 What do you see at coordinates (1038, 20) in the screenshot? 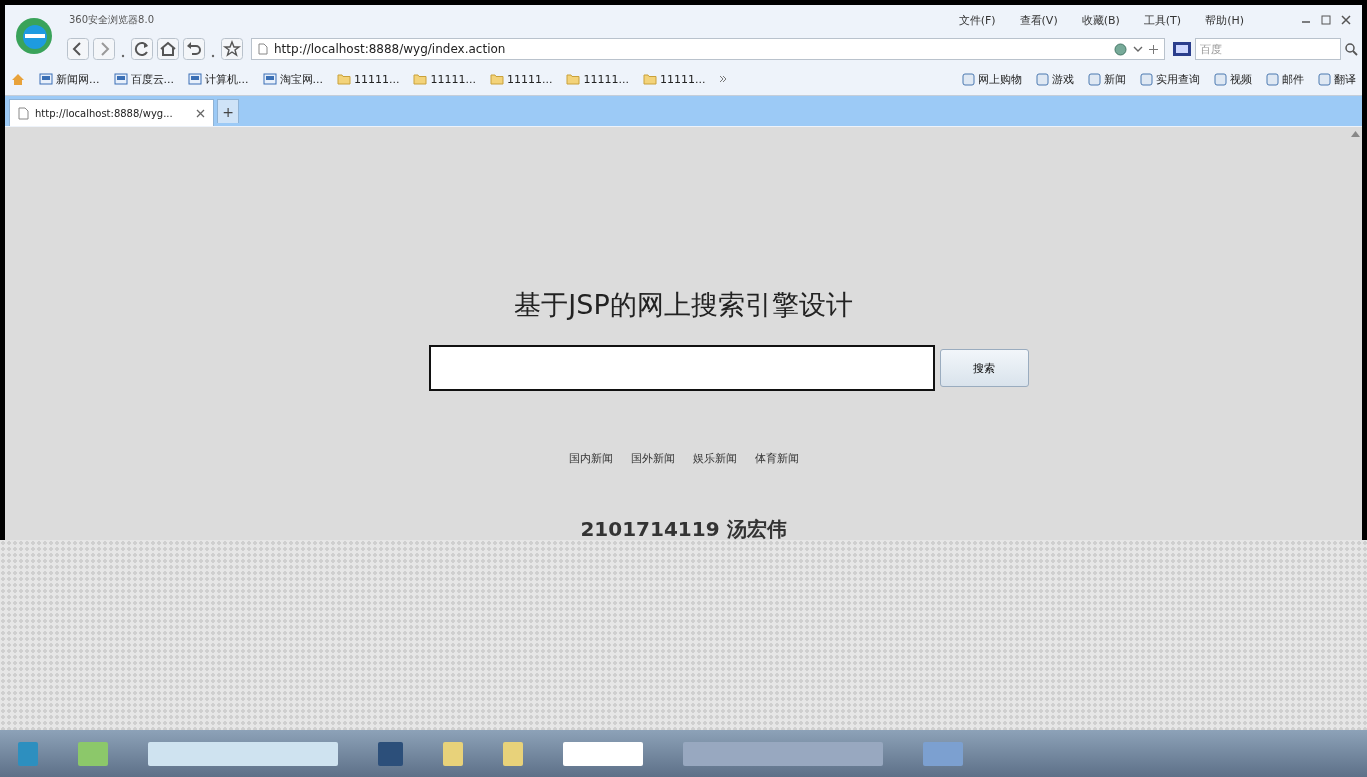
I see `menu-item: 查看(V)` at bounding box center [1038, 20].